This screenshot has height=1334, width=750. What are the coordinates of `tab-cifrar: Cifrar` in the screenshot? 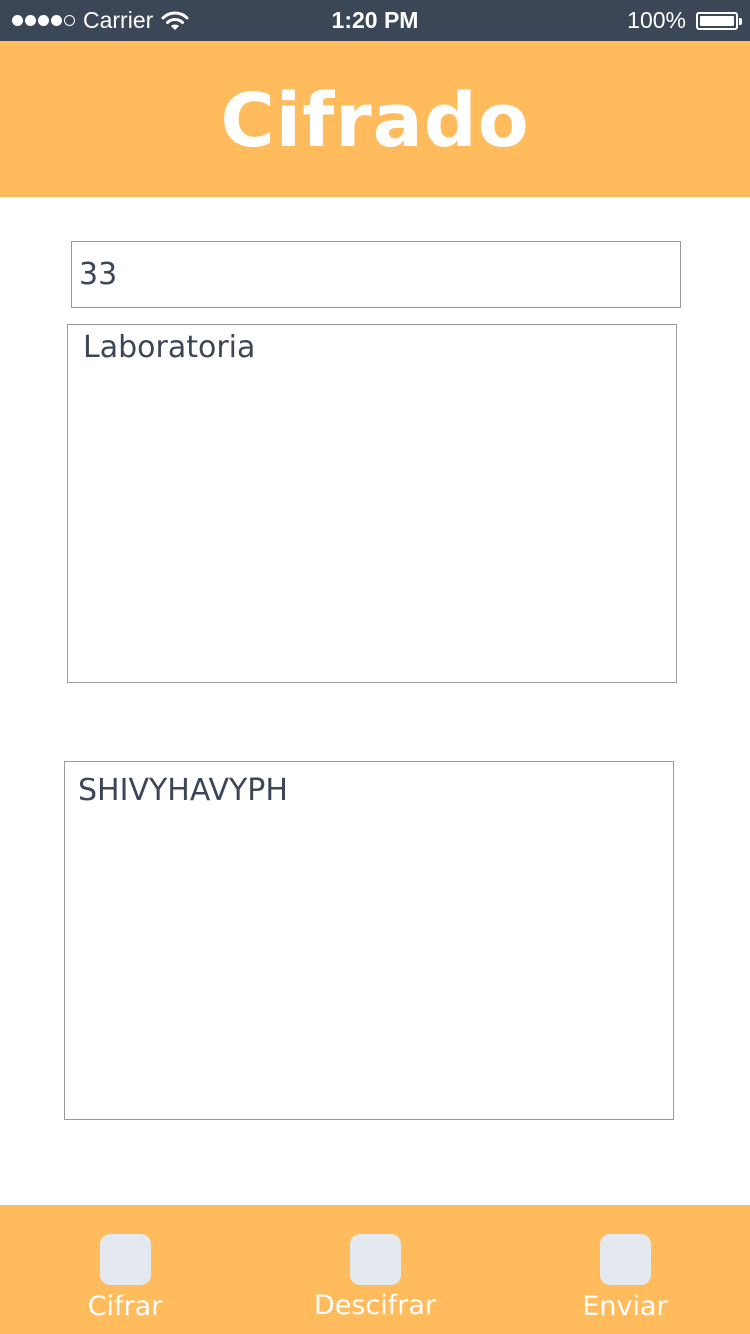 It's located at (125, 1269).